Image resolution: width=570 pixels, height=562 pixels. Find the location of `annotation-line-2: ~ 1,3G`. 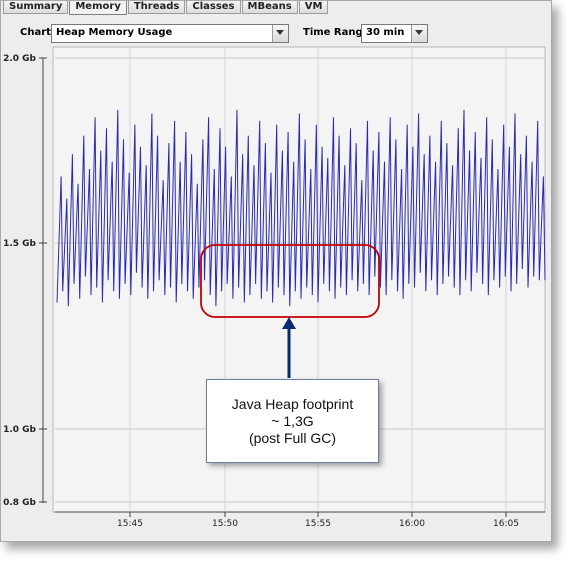

annotation-line-2: ~ 1,3G is located at coordinates (292, 421).